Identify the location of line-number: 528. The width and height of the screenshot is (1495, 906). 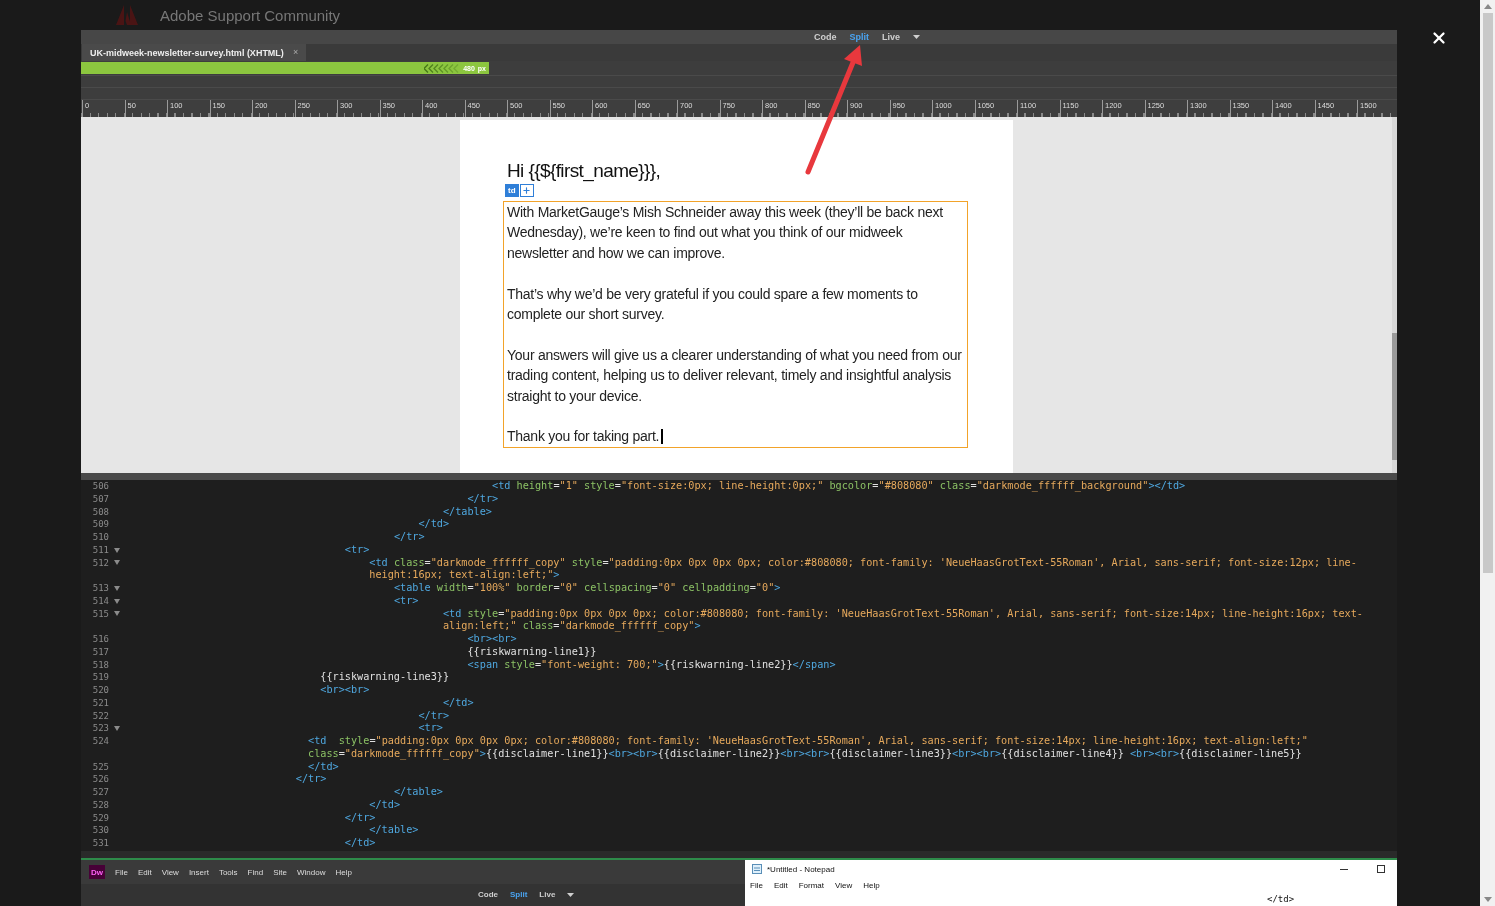
(100, 805).